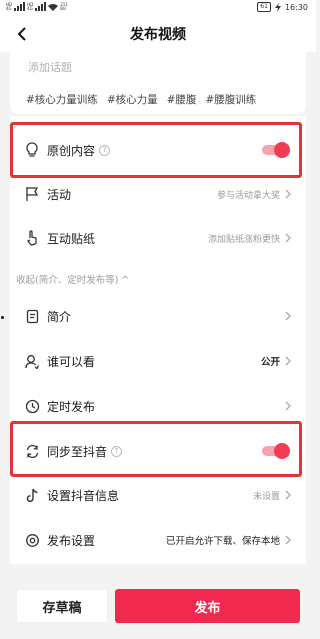 This screenshot has width=320, height=639. Describe the element at coordinates (282, 7) in the screenshot. I see `status-right: 61 16:30` at that location.